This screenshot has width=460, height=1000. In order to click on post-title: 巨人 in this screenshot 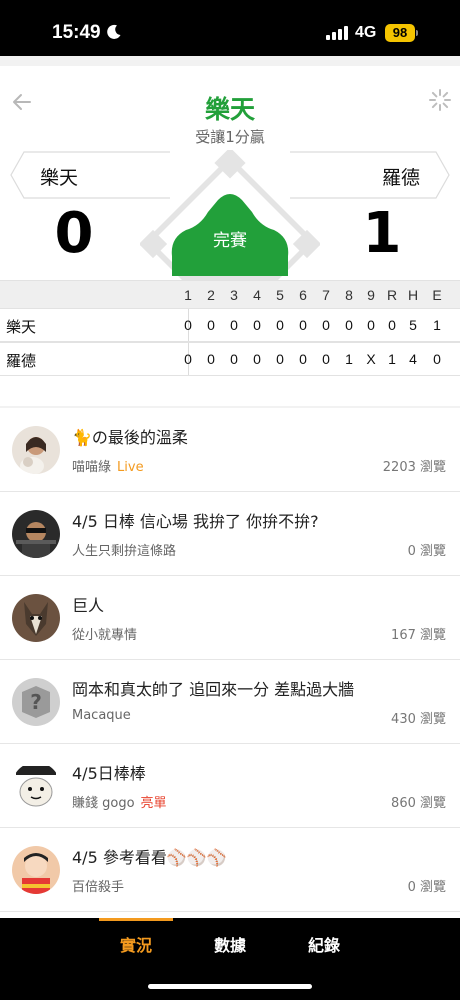, I will do `click(88, 605)`.